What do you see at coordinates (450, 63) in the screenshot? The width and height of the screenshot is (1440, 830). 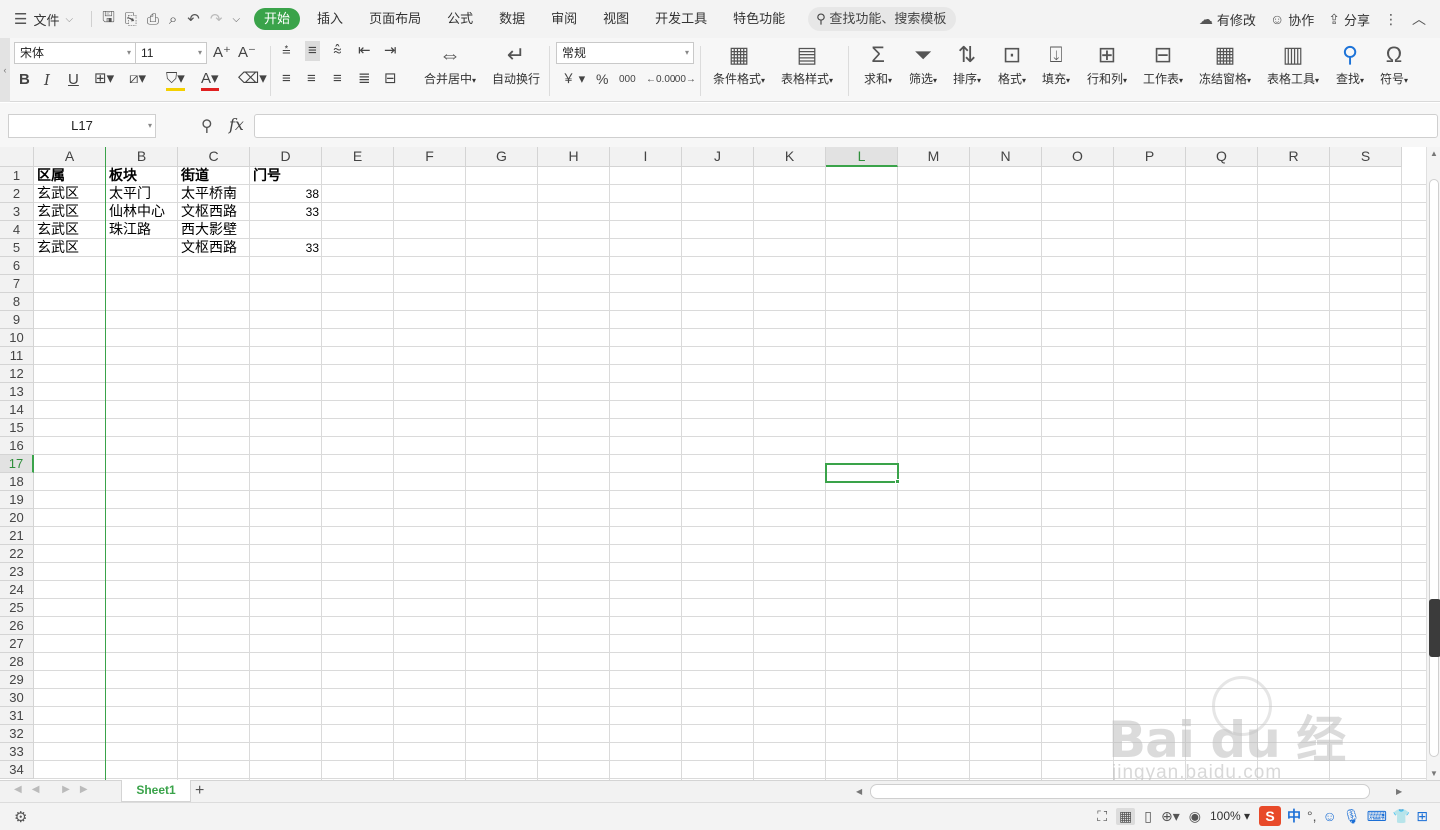 I see `merge-center-button: ⇔ 合并居中▾` at bounding box center [450, 63].